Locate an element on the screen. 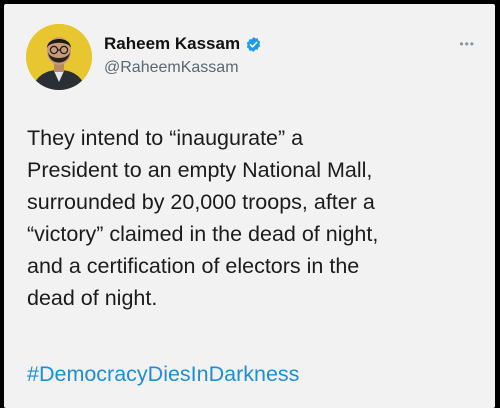 The width and height of the screenshot is (500, 408). hashtag-link: #DemocracyDiesInDarkness is located at coordinates (163, 374).